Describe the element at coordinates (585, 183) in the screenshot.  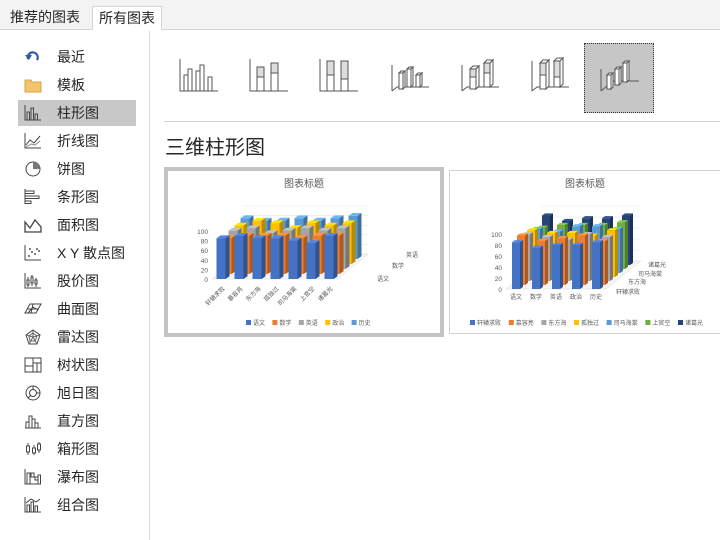
I see `chart-title: 图表标题` at that location.